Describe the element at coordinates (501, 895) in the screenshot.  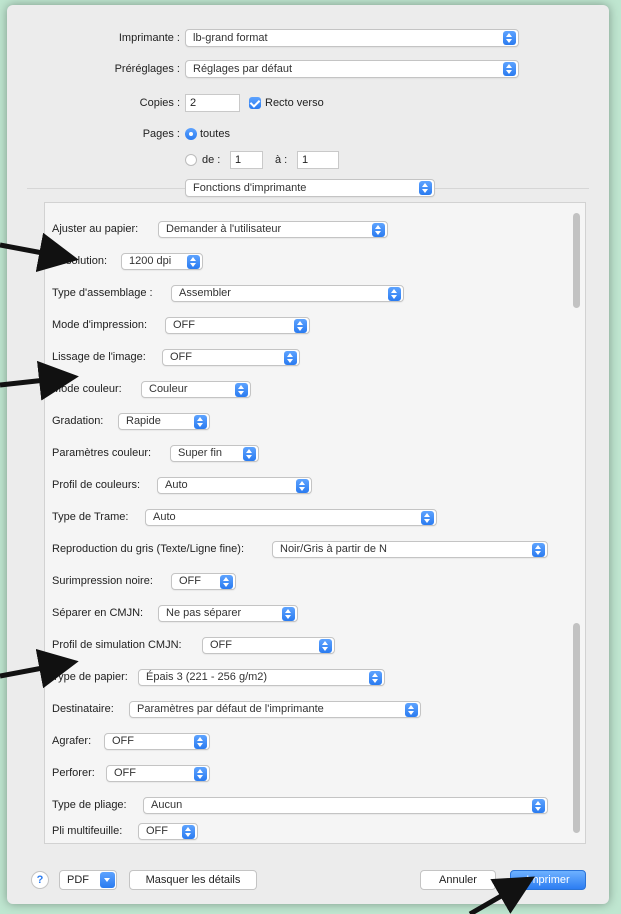
I see `arrow-print-button-icon` at that location.